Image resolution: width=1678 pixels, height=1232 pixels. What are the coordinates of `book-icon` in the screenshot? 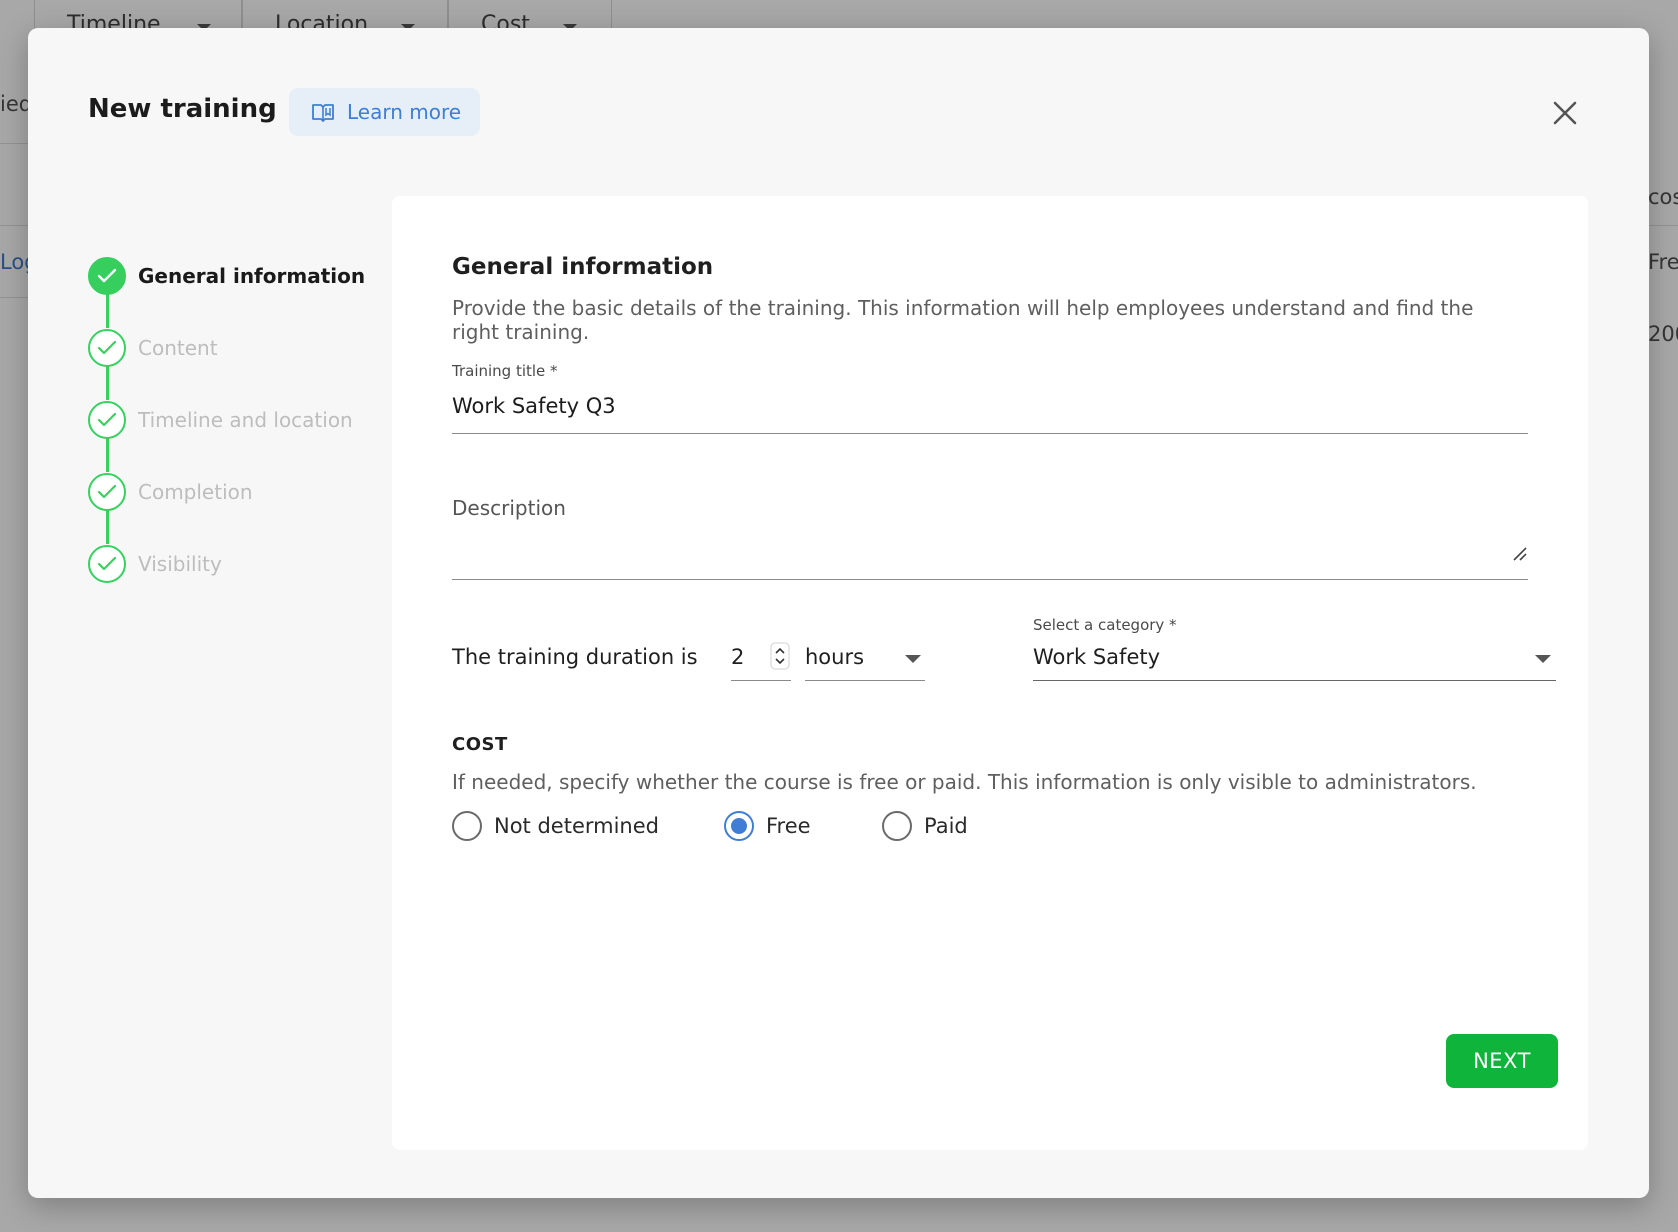 It's located at (323, 113).